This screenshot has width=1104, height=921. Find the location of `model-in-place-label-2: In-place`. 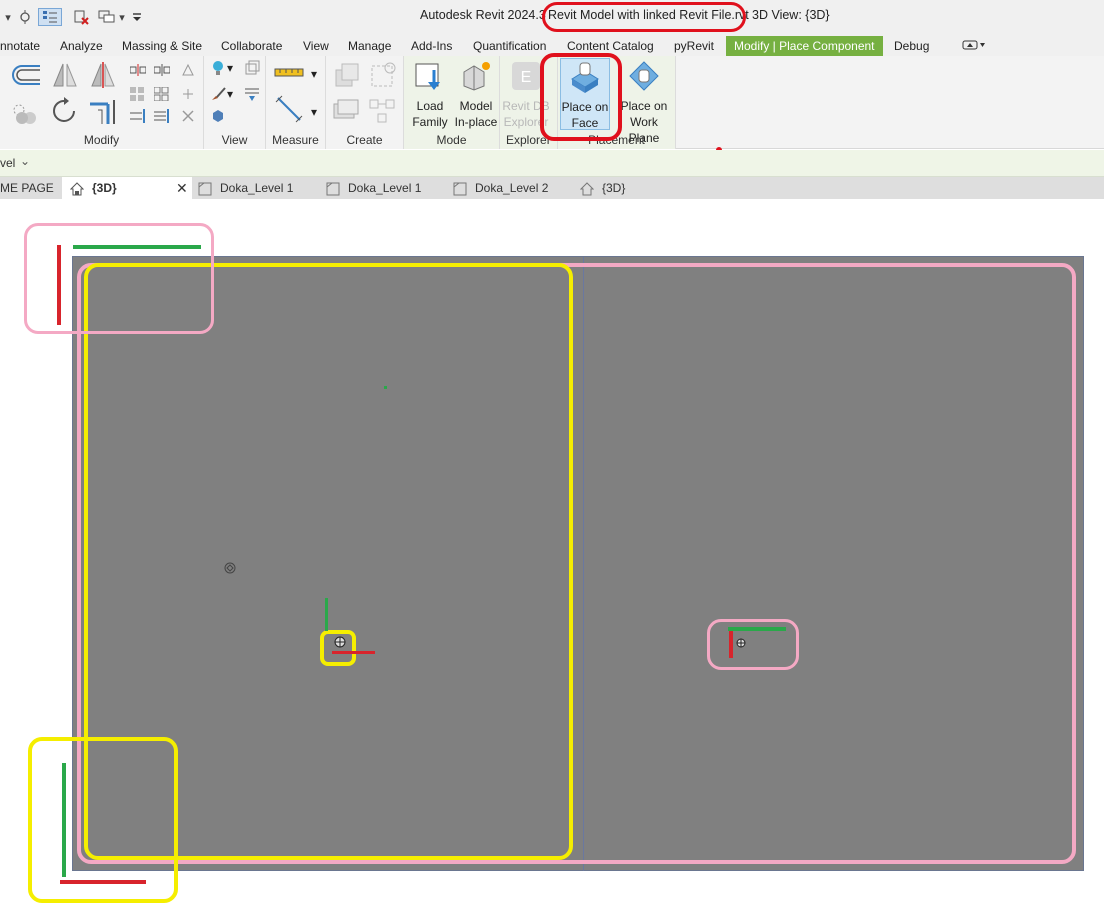

model-in-place-label-2: In-place is located at coordinates (476, 122).